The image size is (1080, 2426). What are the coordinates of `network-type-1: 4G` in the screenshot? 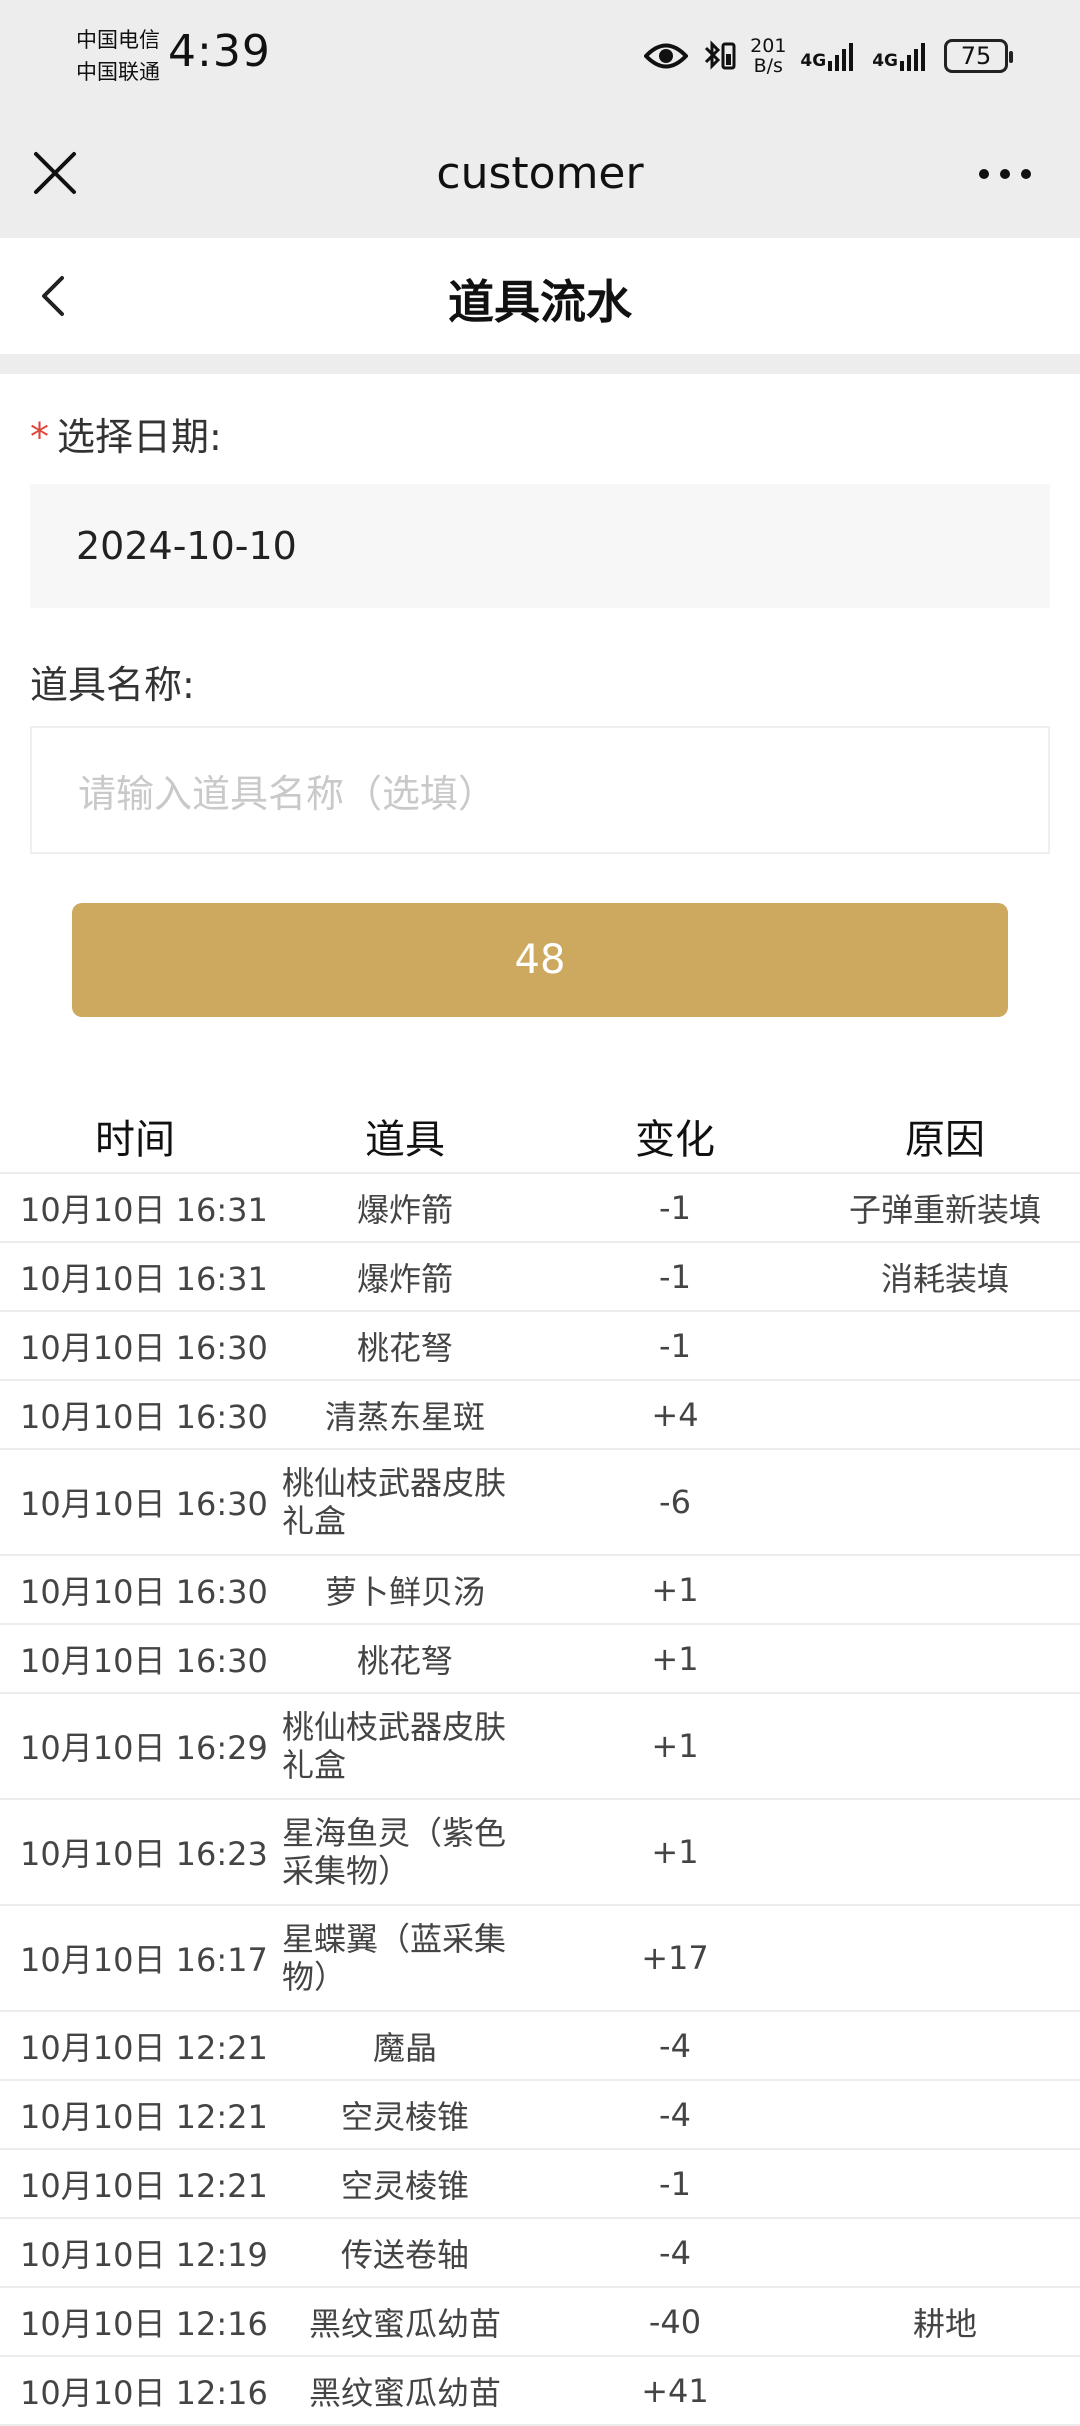 It's located at (813, 61).